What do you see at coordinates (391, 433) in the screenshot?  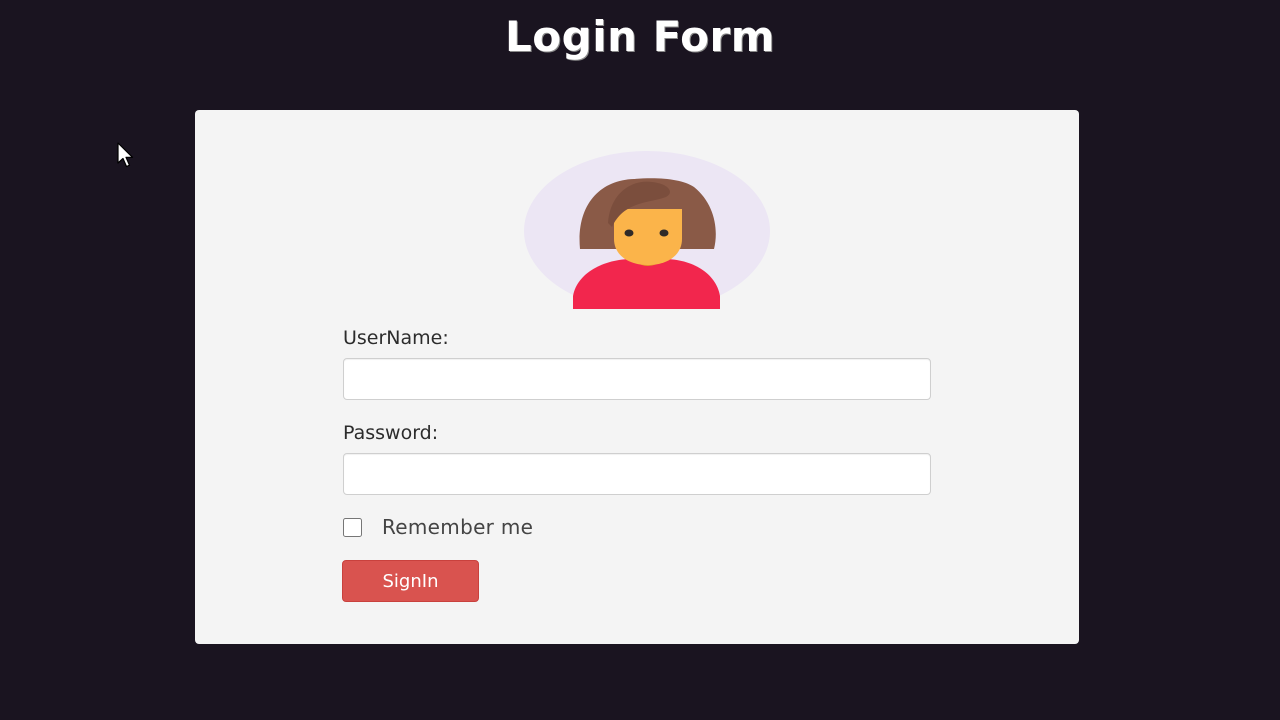 I see `password-label: Password:` at bounding box center [391, 433].